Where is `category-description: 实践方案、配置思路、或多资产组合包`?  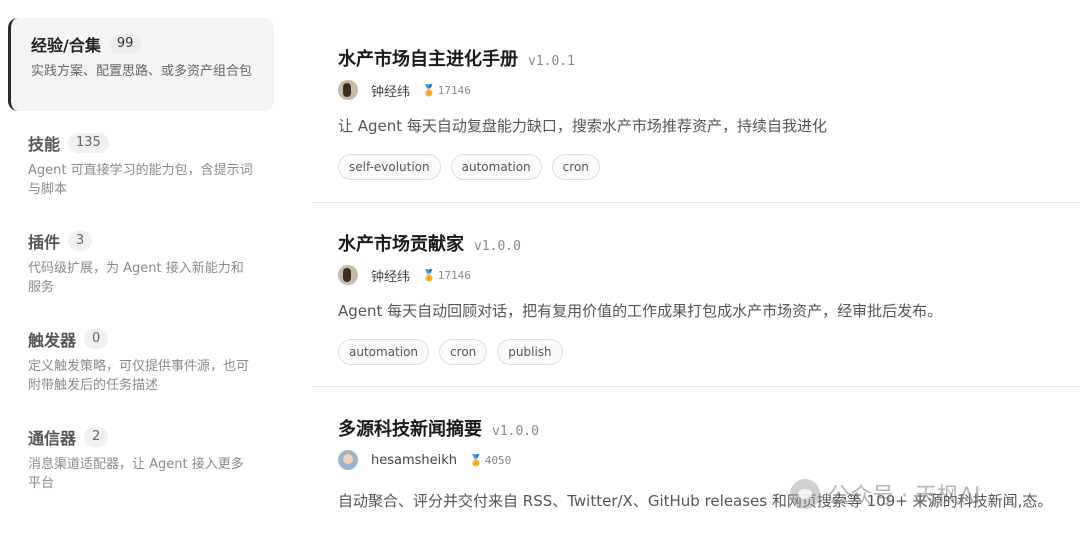
category-description: 实践方案、配置思路、或多资产组合包 is located at coordinates (142, 71).